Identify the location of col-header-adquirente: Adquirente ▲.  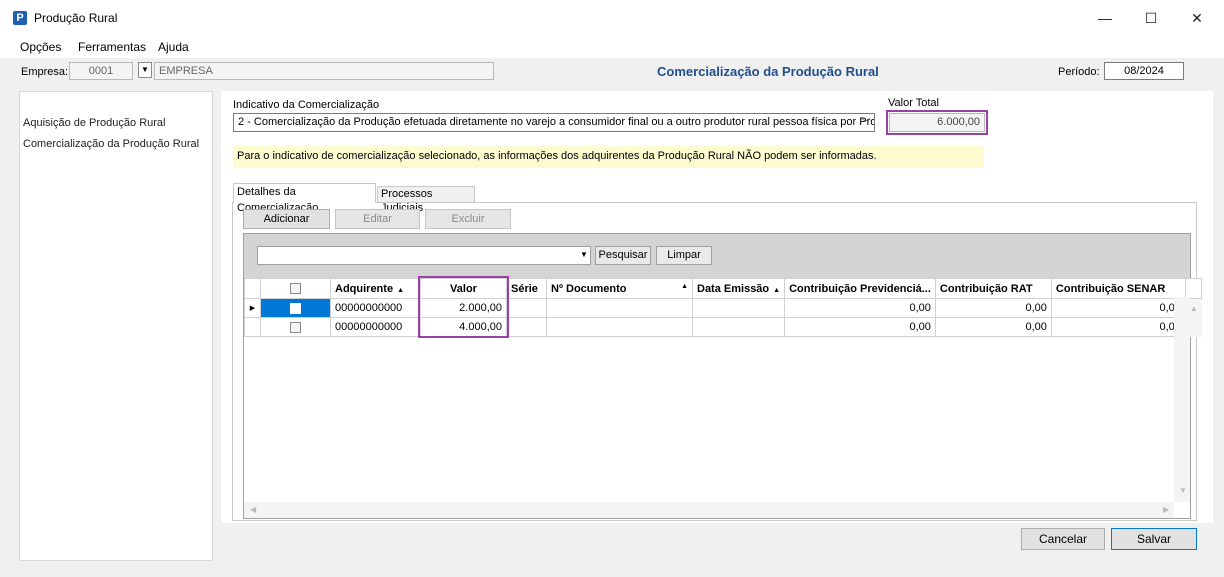
(375, 288).